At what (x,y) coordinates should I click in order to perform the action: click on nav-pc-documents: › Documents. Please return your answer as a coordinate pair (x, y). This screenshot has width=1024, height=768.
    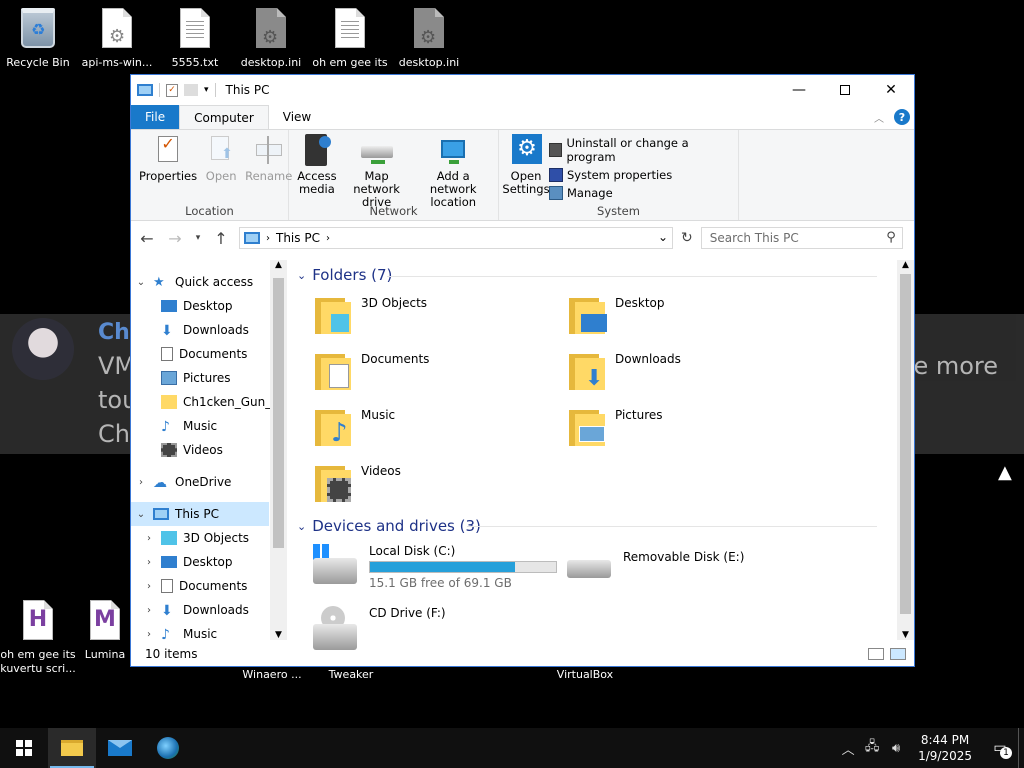
    Looking at the image, I should click on (209, 586).